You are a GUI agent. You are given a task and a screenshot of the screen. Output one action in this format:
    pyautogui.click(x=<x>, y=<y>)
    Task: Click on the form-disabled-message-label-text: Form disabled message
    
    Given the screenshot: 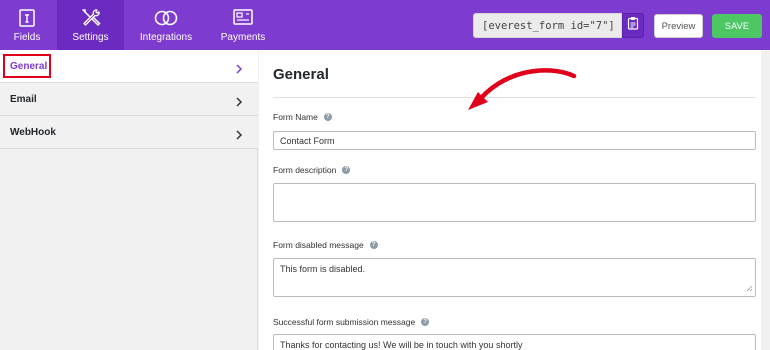 What is the action you would take?
    pyautogui.click(x=318, y=245)
    